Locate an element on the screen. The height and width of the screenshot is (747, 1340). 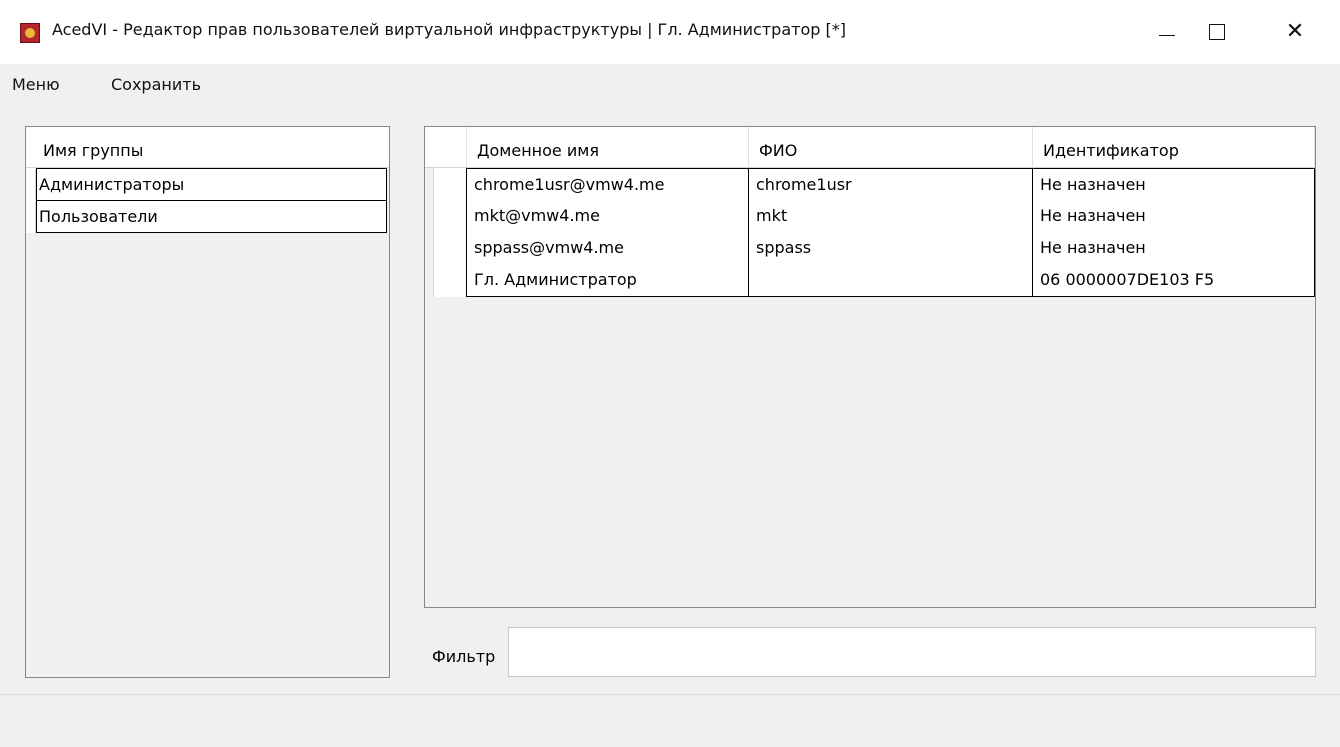
maximize-button is located at coordinates (1217, 32).